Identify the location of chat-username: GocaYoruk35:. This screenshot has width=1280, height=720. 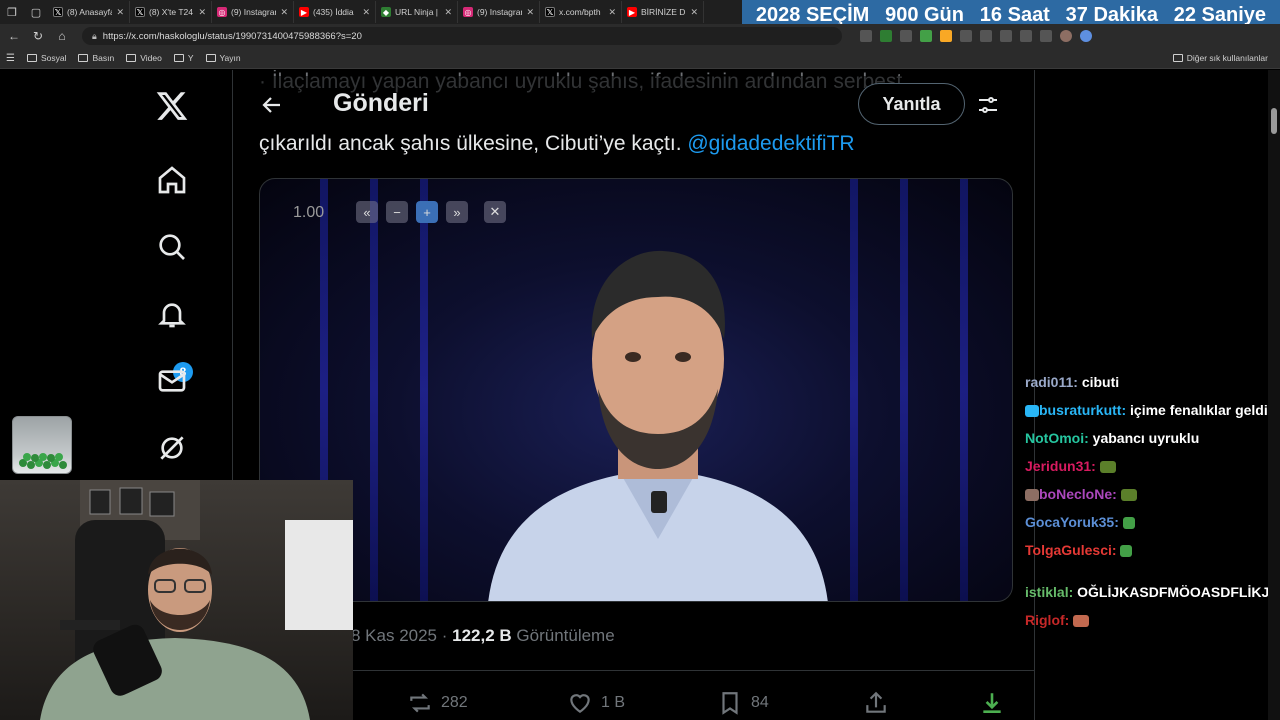
(1072, 522).